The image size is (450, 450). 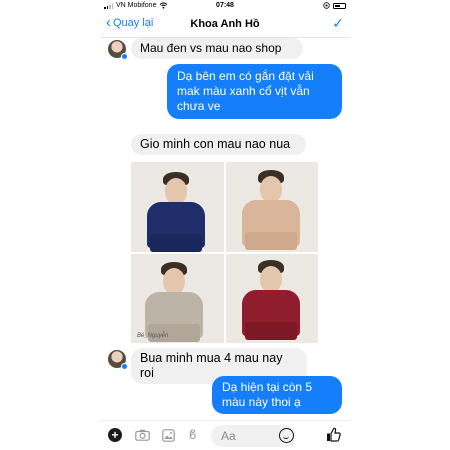 What do you see at coordinates (177, 298) in the screenshot?
I see `photo-grey-pajamas: Bé_Nguyễn` at bounding box center [177, 298].